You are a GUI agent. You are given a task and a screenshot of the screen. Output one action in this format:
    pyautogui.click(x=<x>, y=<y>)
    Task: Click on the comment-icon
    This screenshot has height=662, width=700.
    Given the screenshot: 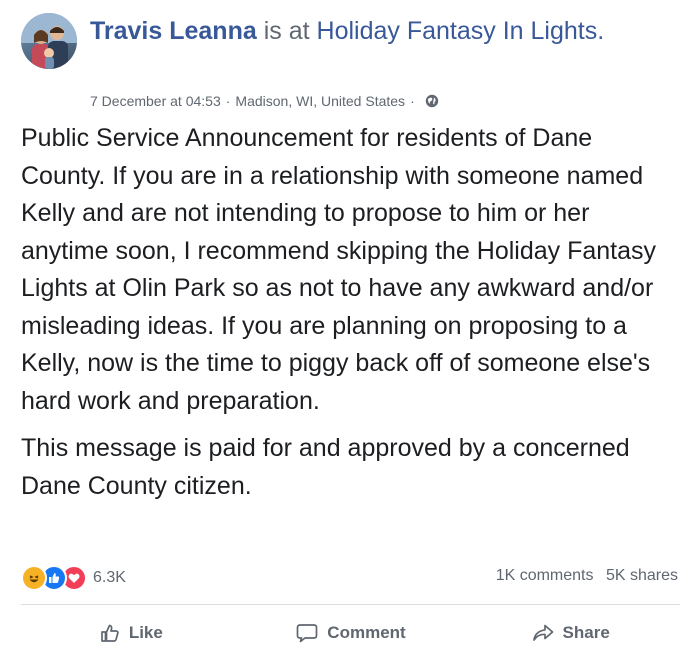 What is the action you would take?
    pyautogui.click(x=307, y=633)
    